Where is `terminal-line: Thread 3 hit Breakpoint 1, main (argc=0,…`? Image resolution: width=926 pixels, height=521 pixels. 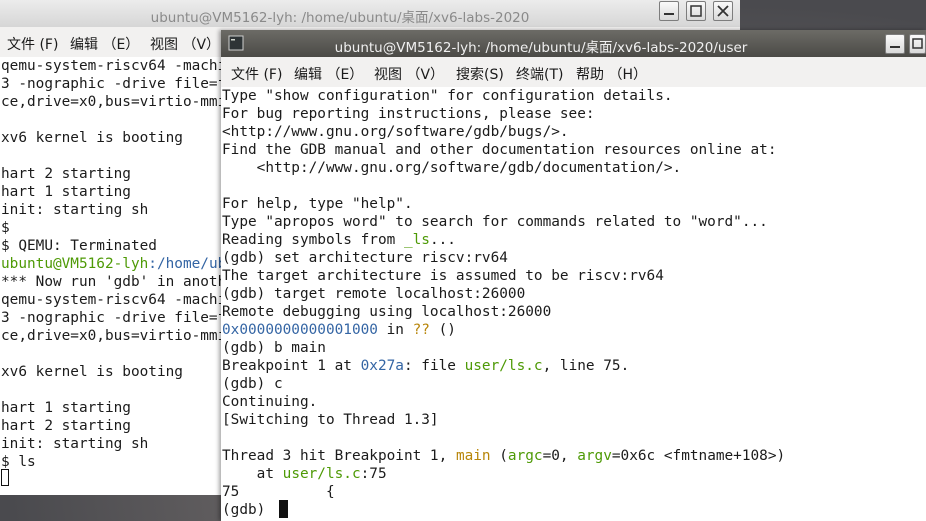 terminal-line: Thread 3 hit Breakpoint 1, main (argc=0,… is located at coordinates (503, 456).